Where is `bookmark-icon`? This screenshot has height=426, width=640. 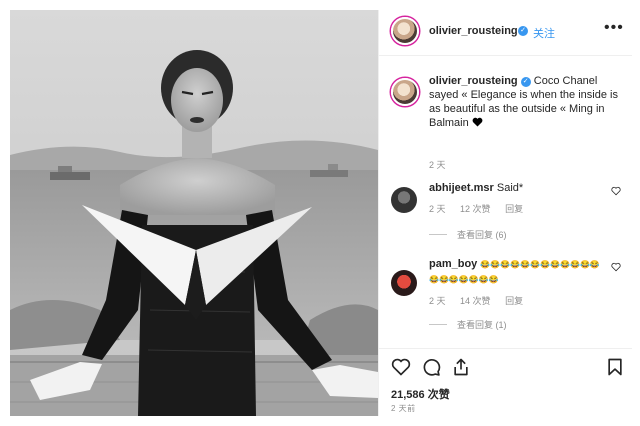 bookmark-icon is located at coordinates (615, 367).